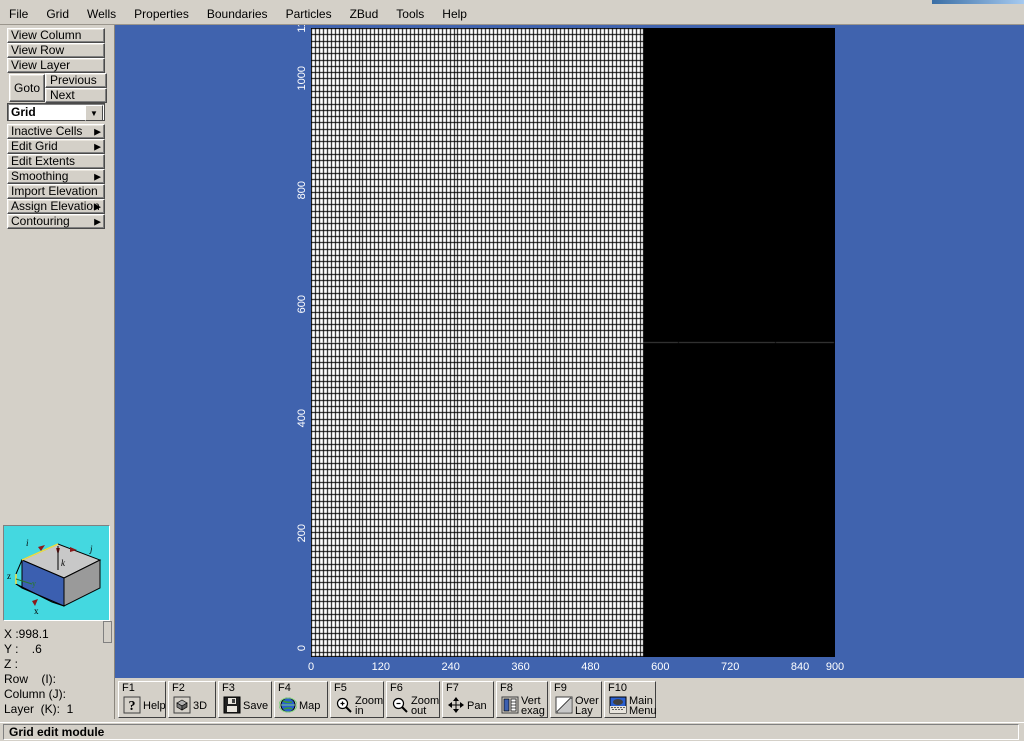  I want to click on view-layer-label: View Layer, so click(41, 65).